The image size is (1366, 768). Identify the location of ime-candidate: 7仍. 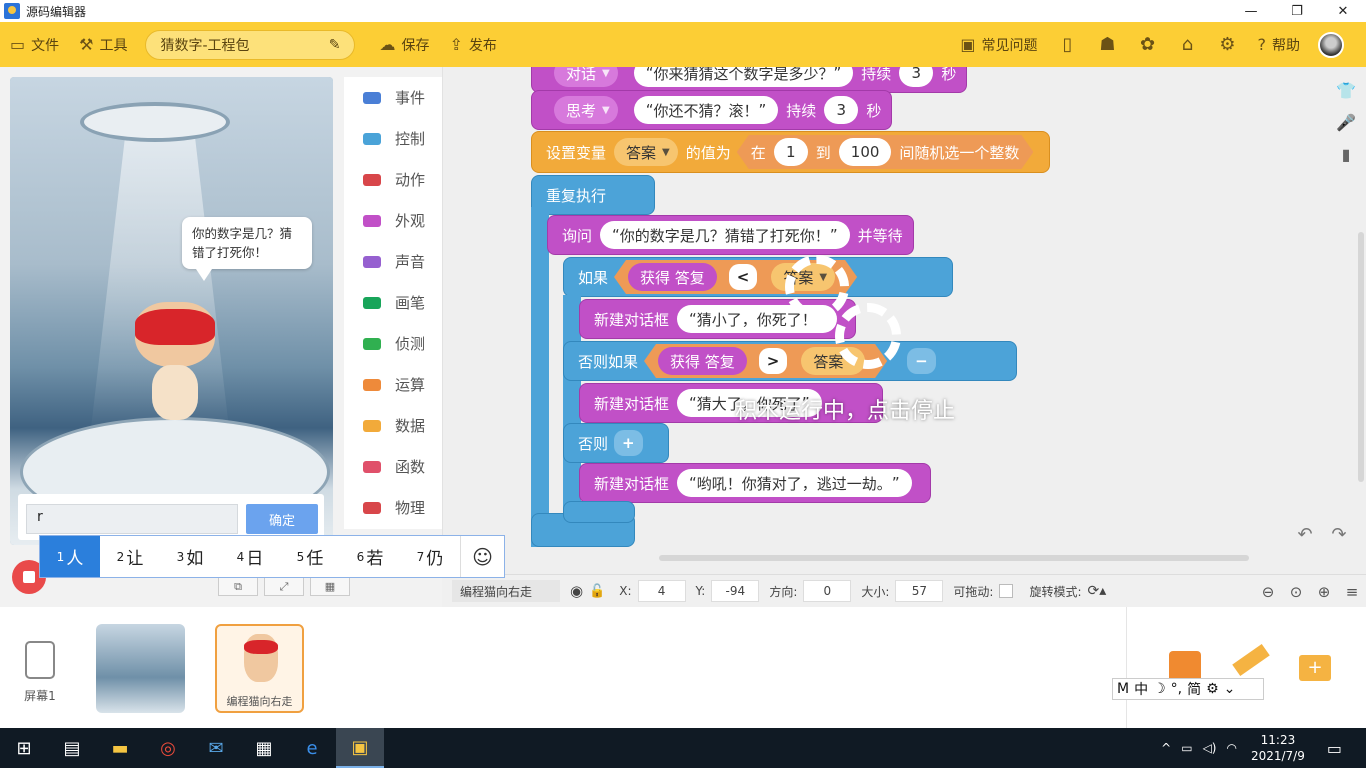
(430, 556).